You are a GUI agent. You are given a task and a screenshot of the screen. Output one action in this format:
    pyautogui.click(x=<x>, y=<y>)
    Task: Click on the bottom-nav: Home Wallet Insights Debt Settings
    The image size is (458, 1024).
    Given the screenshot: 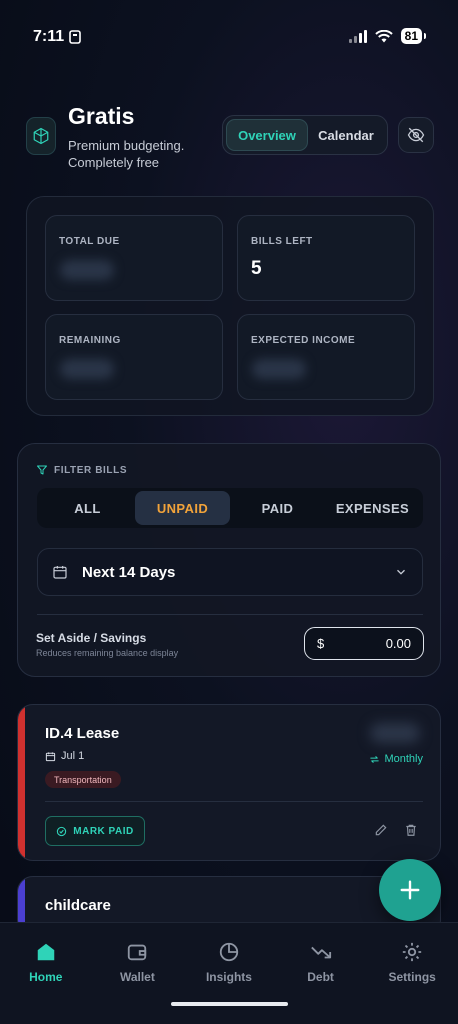 What is the action you would take?
    pyautogui.click(x=229, y=973)
    